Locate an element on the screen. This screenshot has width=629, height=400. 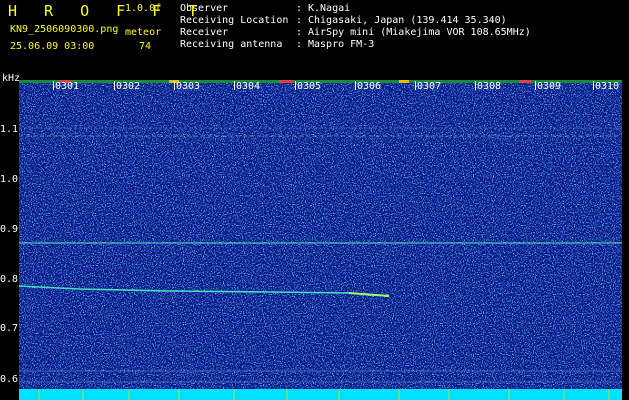
y-tick-label: 0.7 is located at coordinates (9, 328).